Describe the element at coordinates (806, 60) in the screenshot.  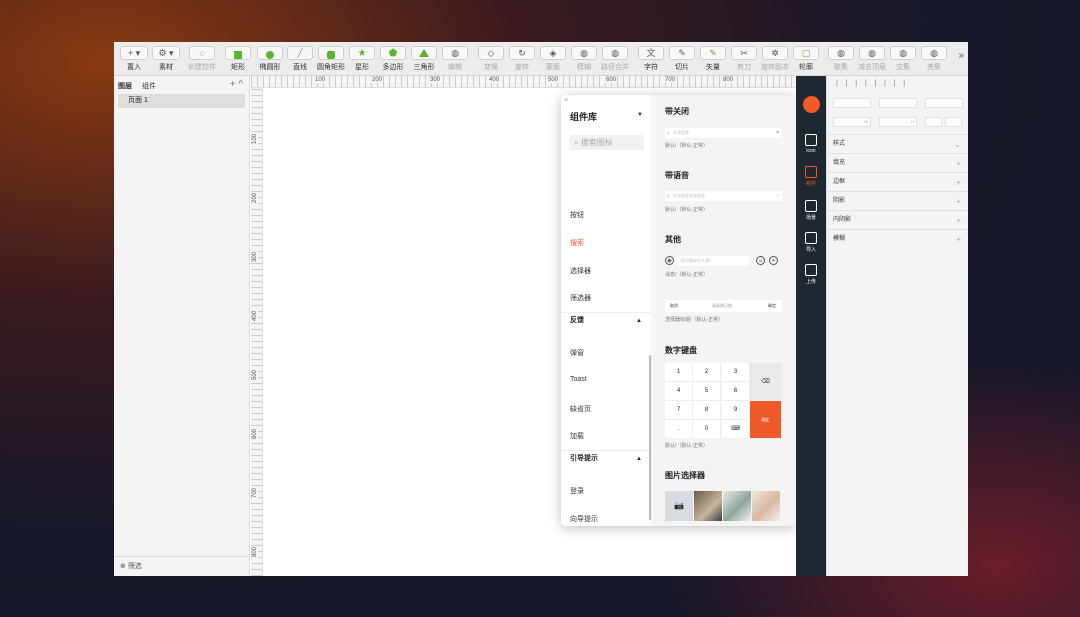
I see `toolbar-outline: ▢ 轮廓` at that location.